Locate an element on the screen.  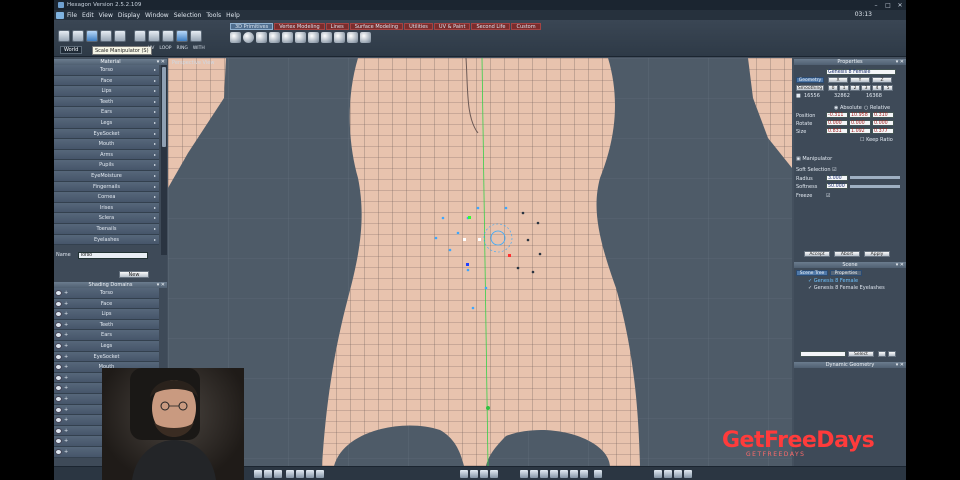
tab-scene-properties: Properties is located at coordinates (846, 273).